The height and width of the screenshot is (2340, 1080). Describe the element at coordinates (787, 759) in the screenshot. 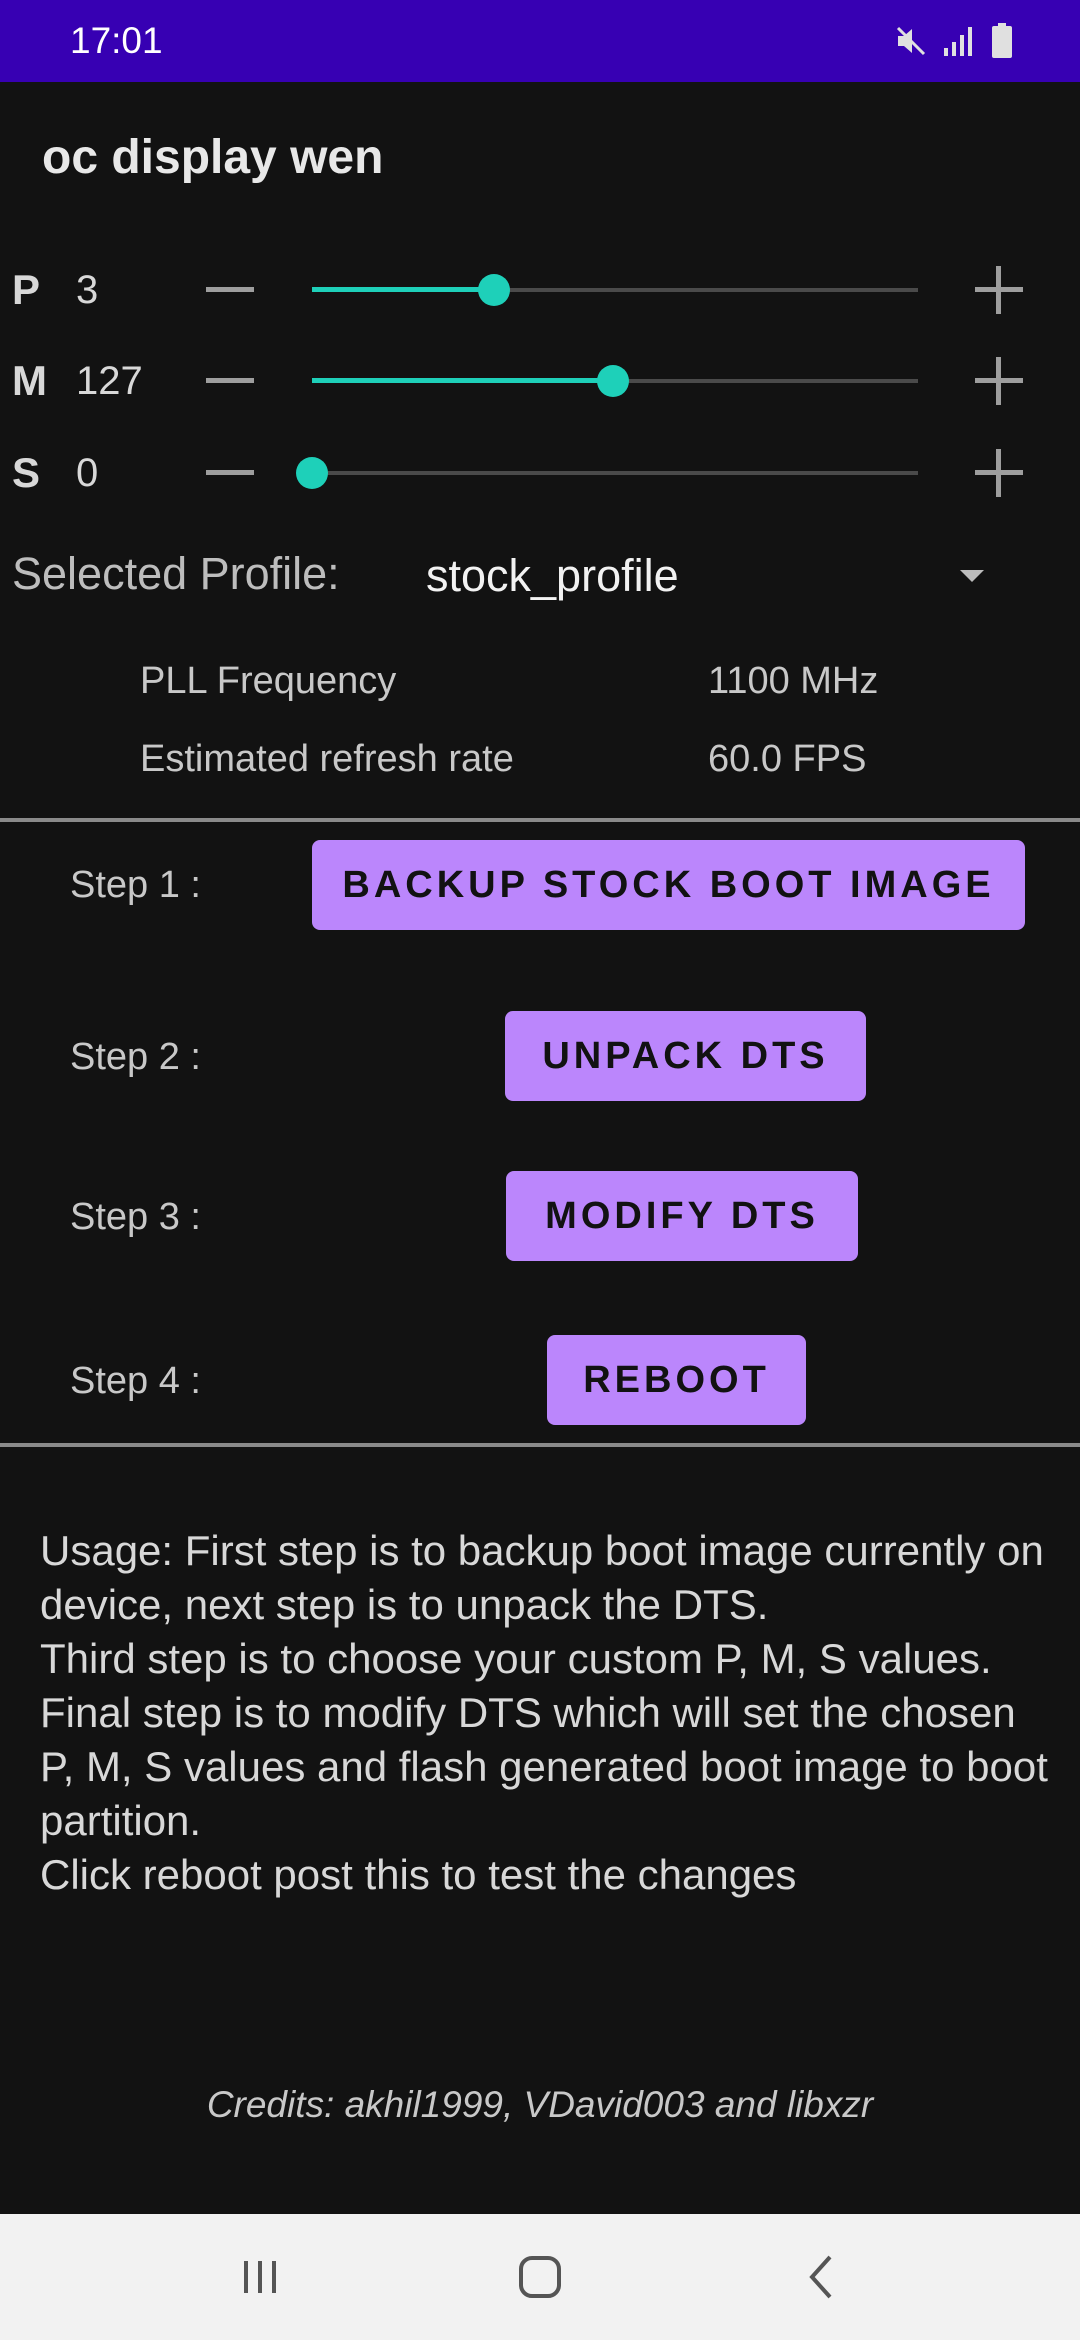

I see `refresh-rate-value: 60.0 FPS` at that location.